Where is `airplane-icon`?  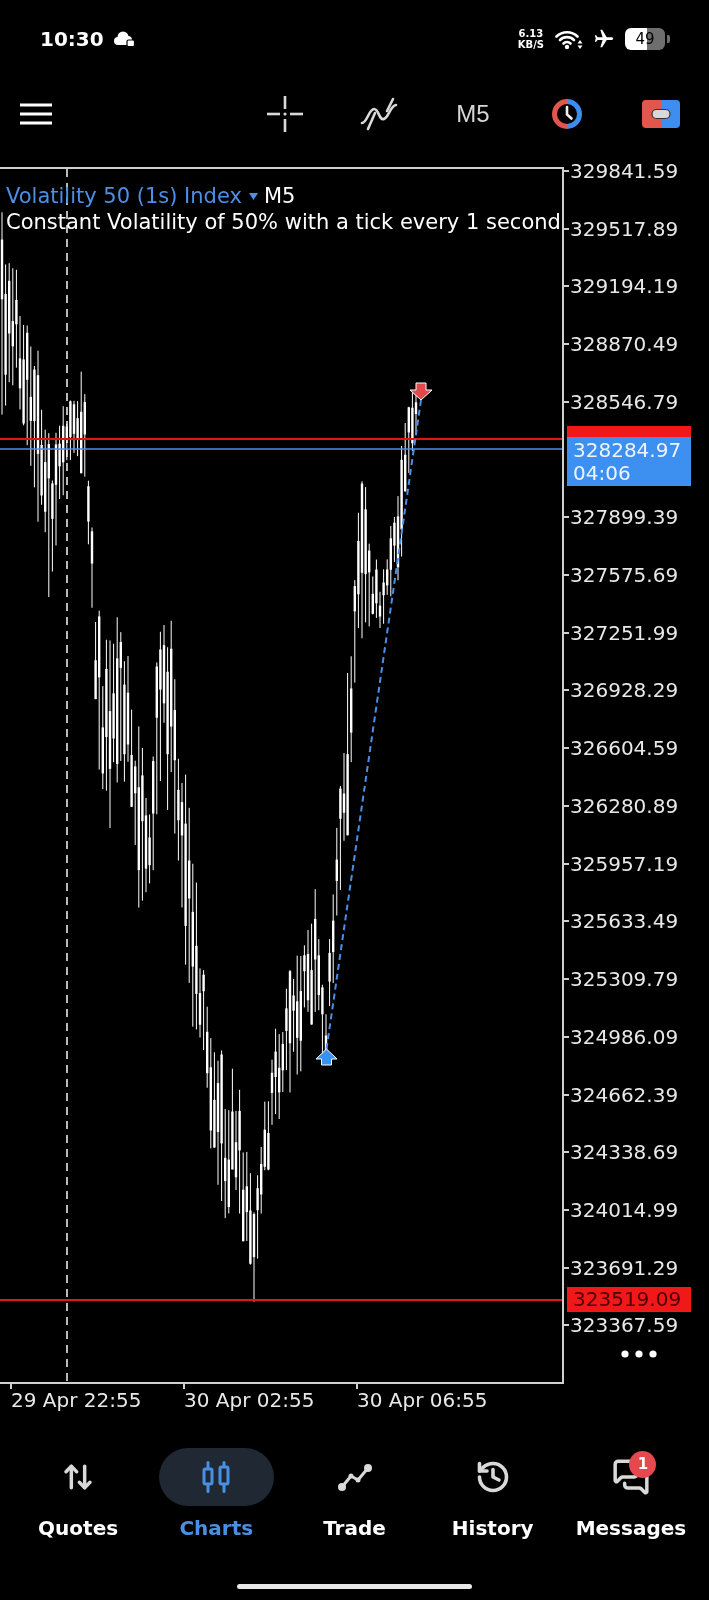
airplane-icon is located at coordinates (604, 39).